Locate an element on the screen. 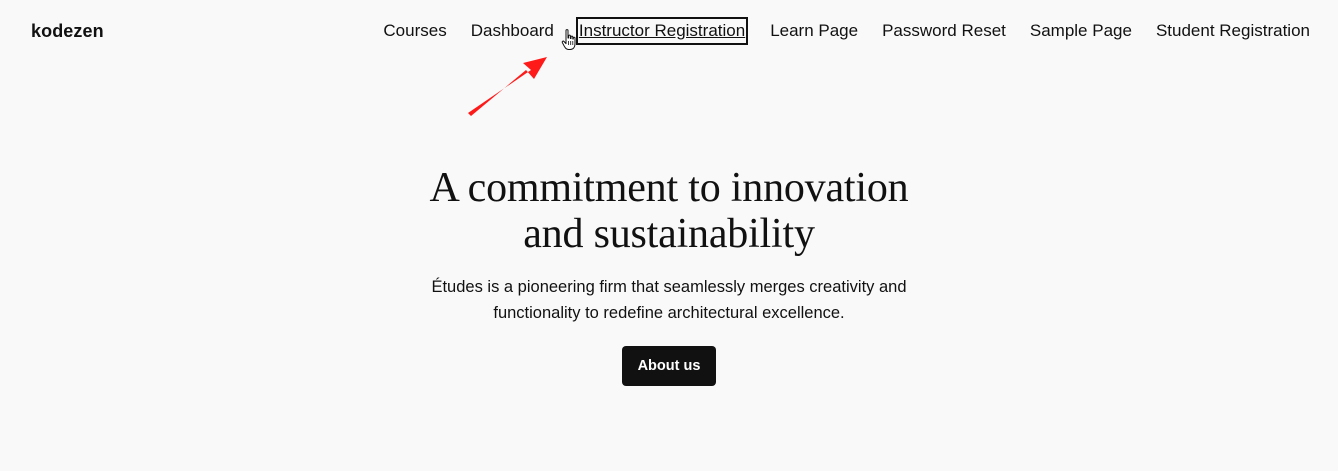  hand-pointer-icon is located at coordinates (568, 39).